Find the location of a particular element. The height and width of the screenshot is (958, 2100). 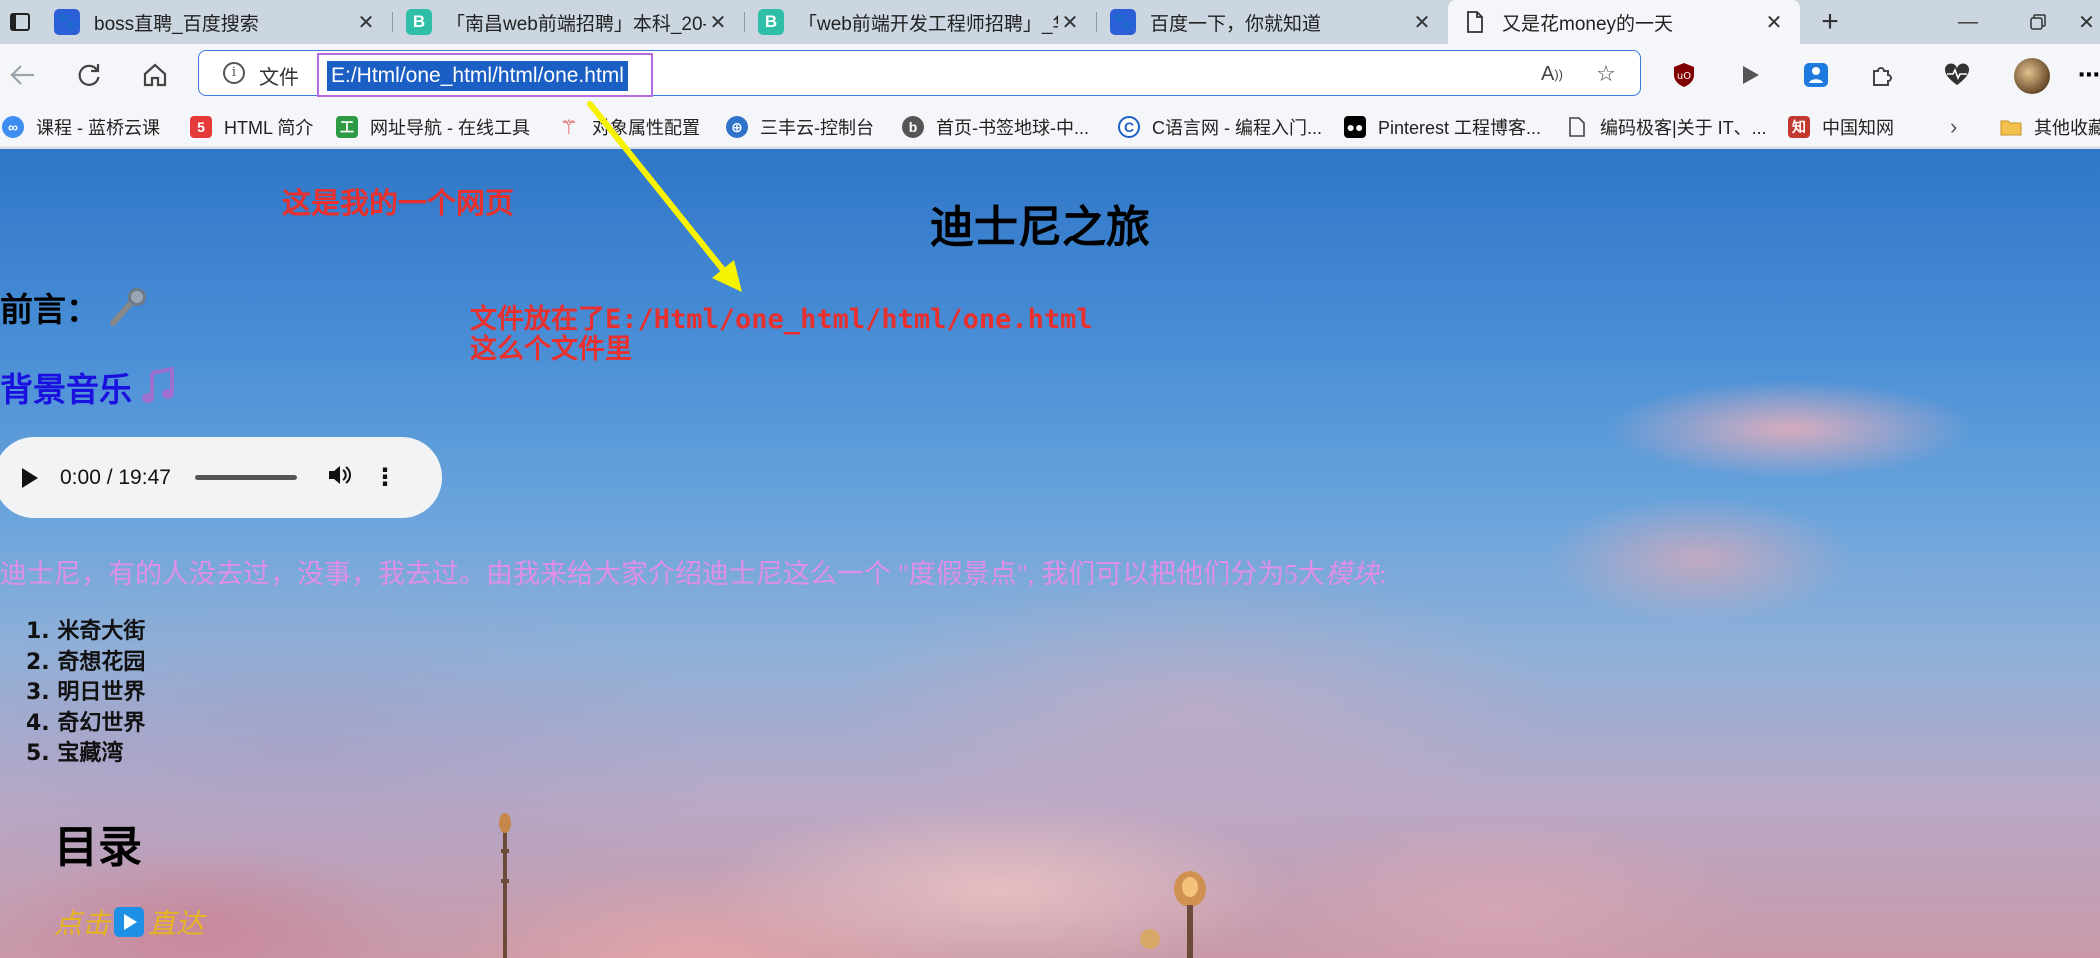

tab-actions-icon is located at coordinates (20, 22).